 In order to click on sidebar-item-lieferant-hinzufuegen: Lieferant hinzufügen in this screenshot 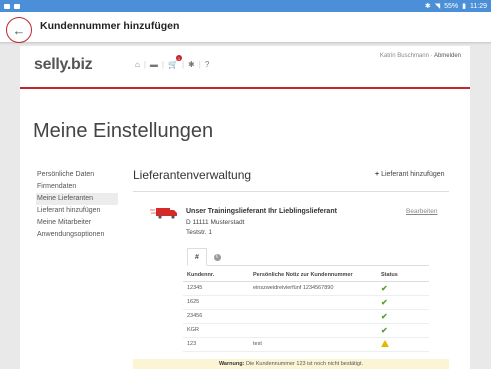, I will do `click(77, 211)`.